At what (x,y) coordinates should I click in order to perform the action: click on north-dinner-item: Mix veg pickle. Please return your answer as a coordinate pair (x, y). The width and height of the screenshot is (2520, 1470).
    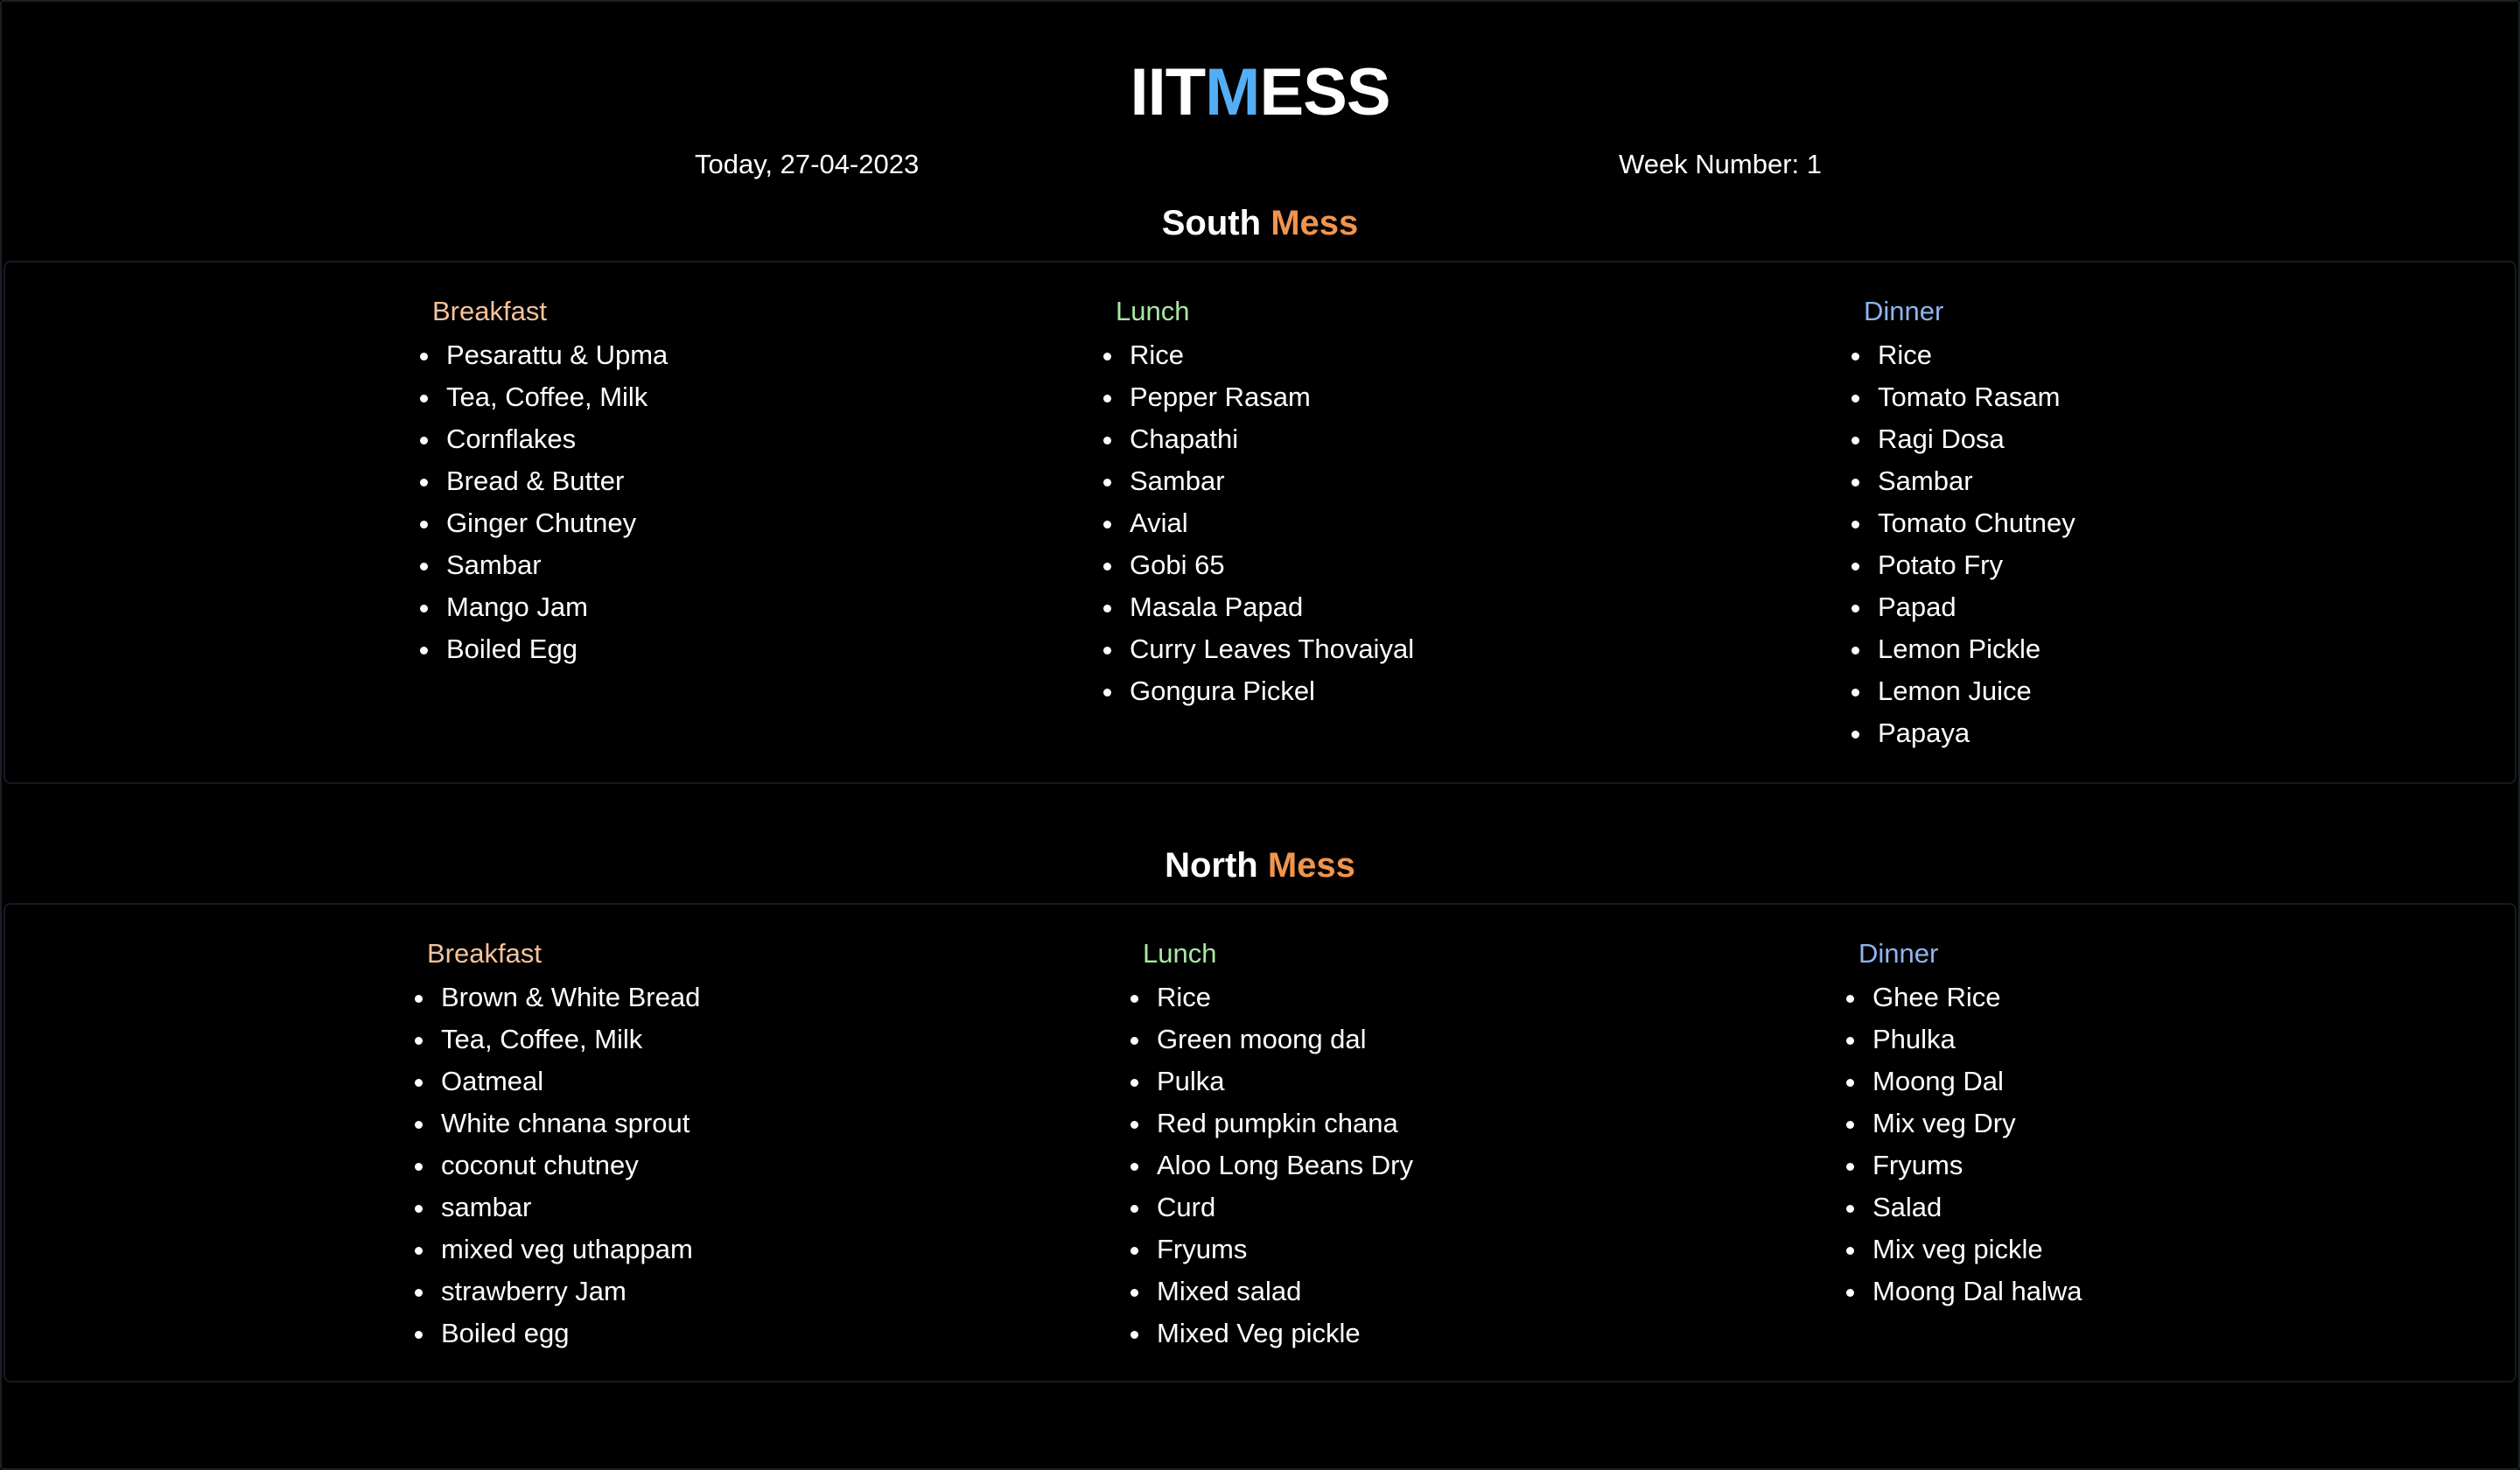
    Looking at the image, I should click on (1962, 1249).